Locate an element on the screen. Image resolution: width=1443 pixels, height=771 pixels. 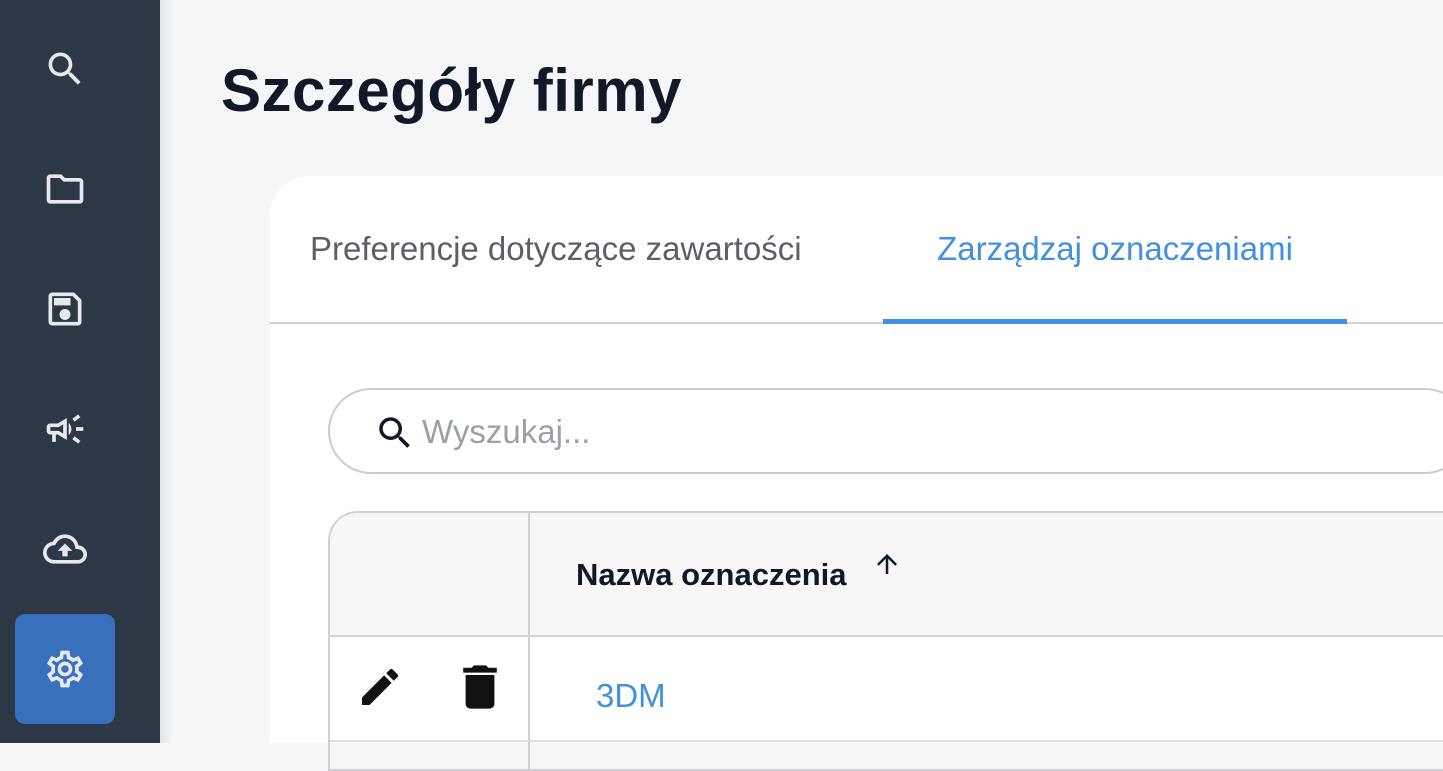
edit-icon is located at coordinates (380, 687).